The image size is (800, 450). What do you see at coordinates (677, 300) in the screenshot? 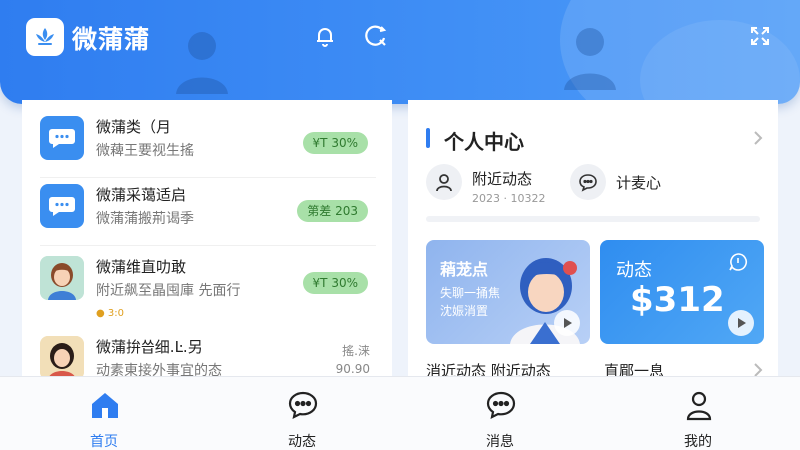
I see `balance-amount: $312` at bounding box center [677, 300].